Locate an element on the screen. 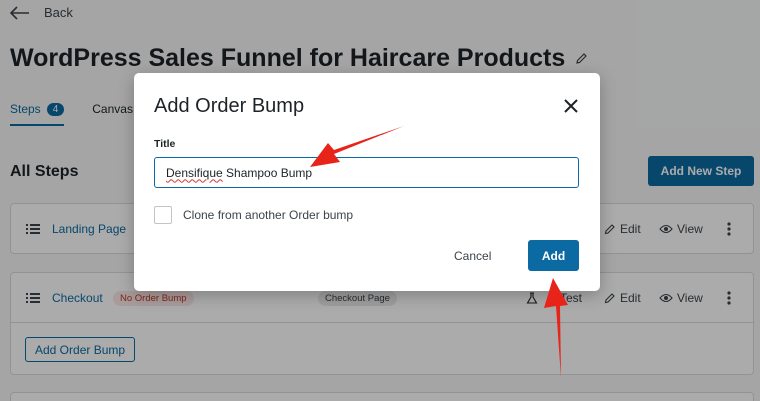 The height and width of the screenshot is (401, 760). cancel-button: Cancel is located at coordinates (472, 256).